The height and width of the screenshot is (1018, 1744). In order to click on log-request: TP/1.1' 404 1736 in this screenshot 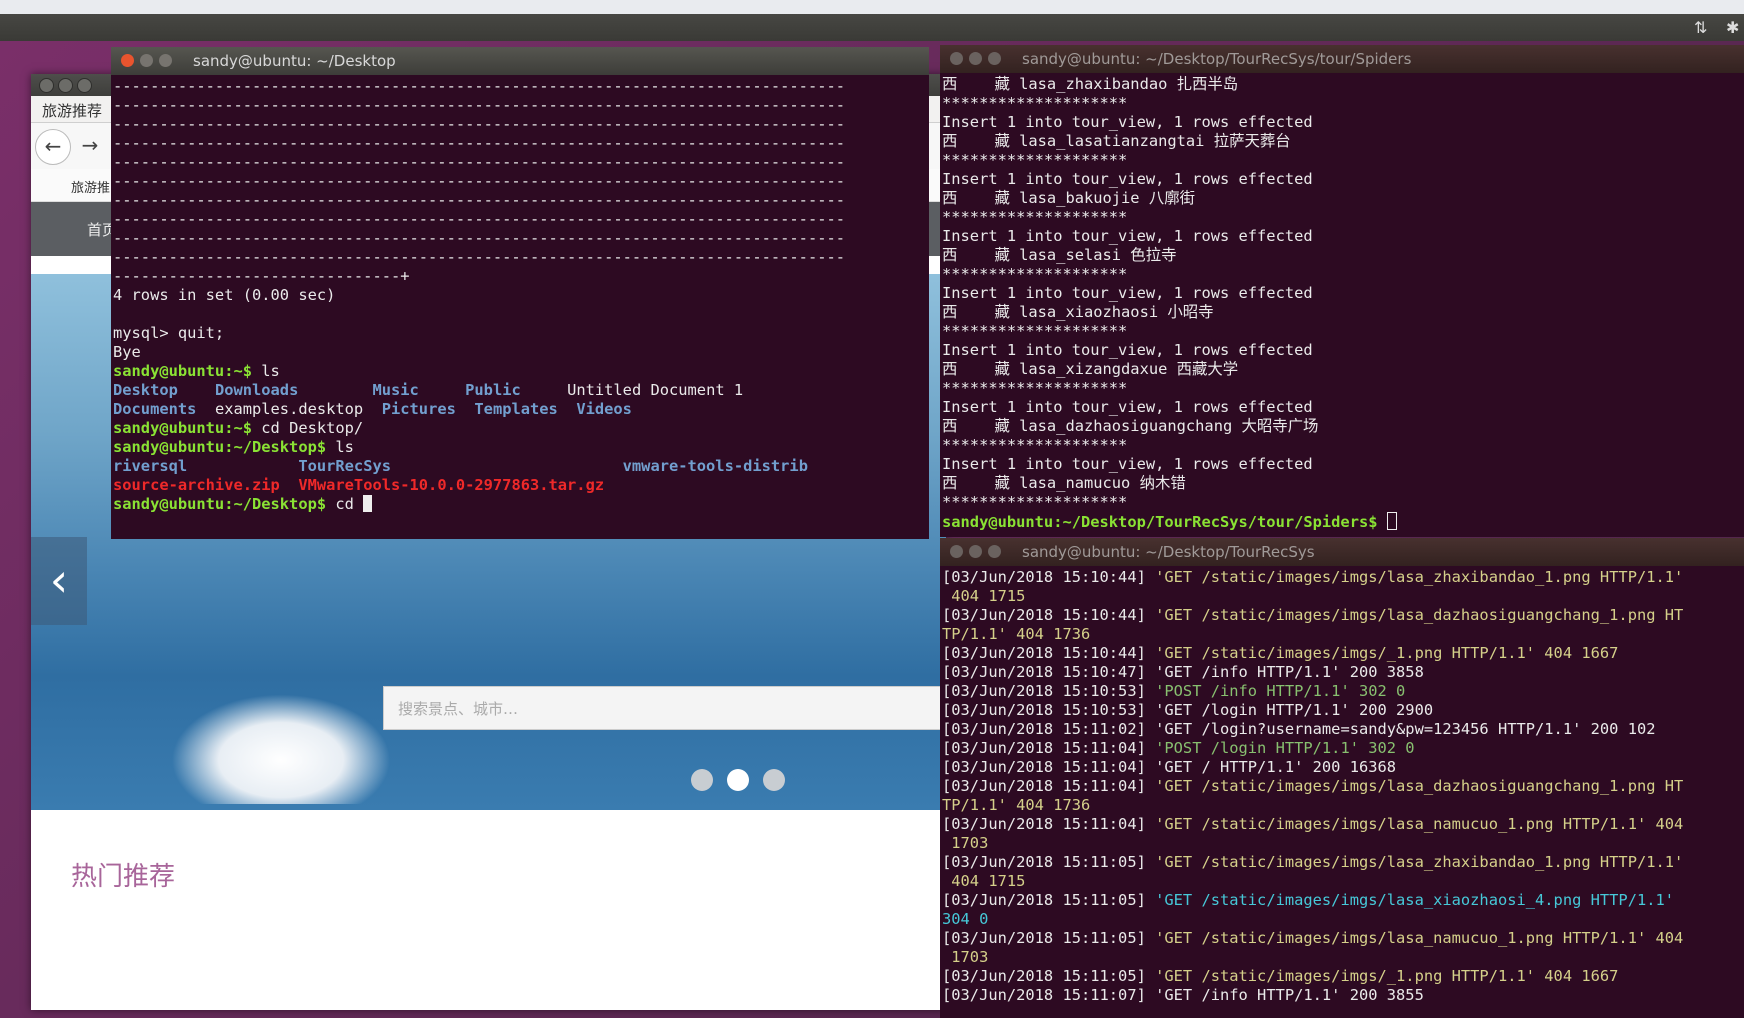, I will do `click(1016, 634)`.